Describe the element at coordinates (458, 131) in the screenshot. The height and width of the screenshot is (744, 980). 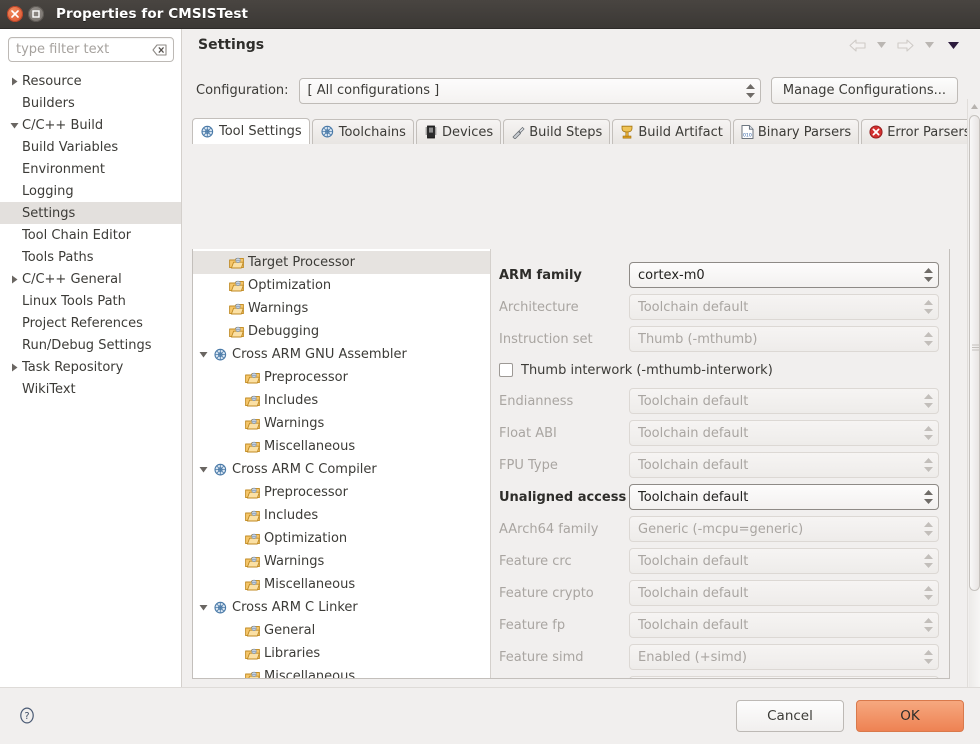
I see `tab-devices: Devices` at that location.